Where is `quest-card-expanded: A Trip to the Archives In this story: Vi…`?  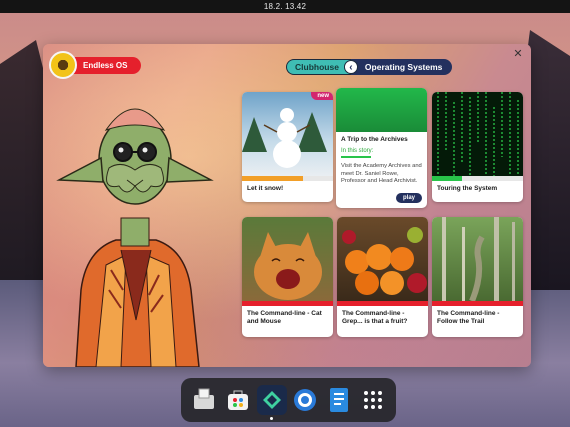 quest-card-expanded: A Trip to the Archives In this story: Vi… is located at coordinates (381, 148).